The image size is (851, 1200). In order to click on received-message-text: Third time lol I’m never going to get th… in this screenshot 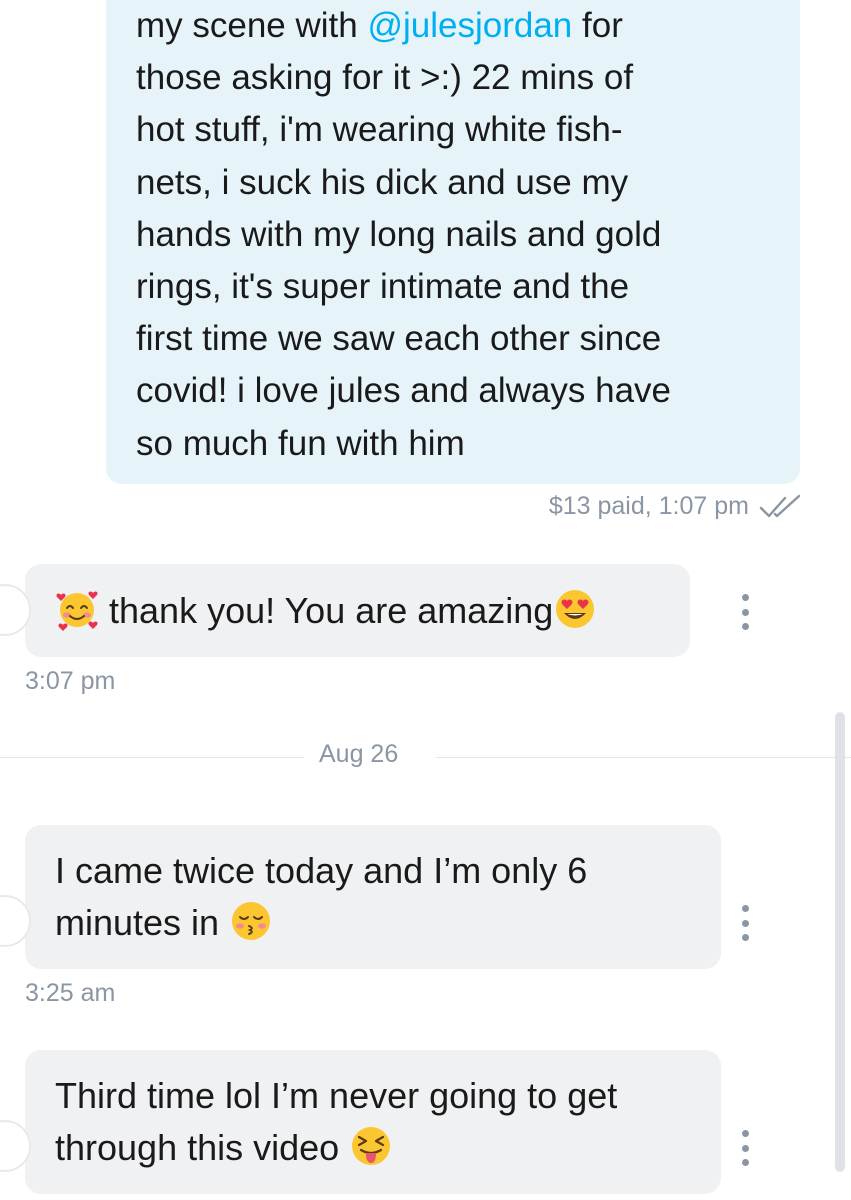, I will do `click(388, 1122)`.